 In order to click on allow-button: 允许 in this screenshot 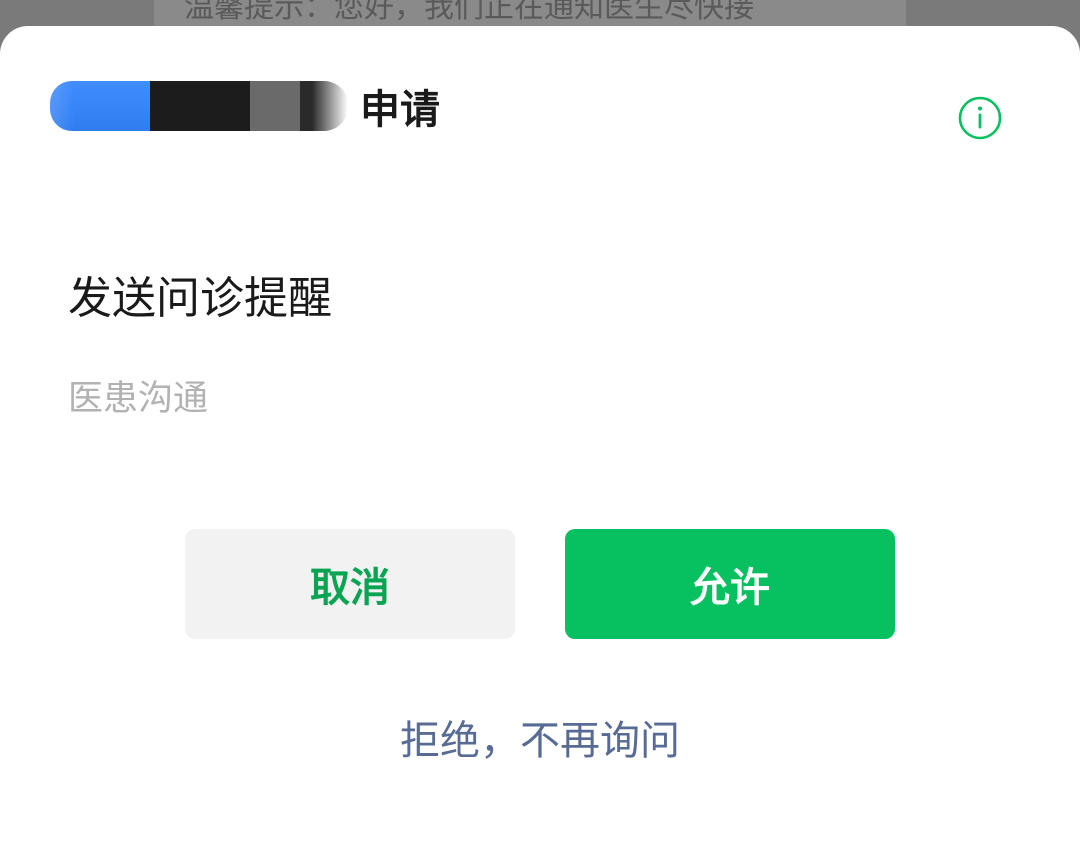, I will do `click(730, 584)`.